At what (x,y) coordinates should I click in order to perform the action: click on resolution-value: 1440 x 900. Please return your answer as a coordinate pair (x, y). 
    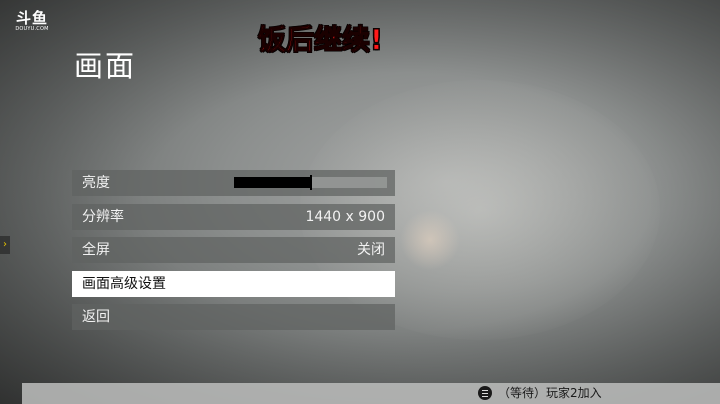
    Looking at the image, I should click on (345, 216).